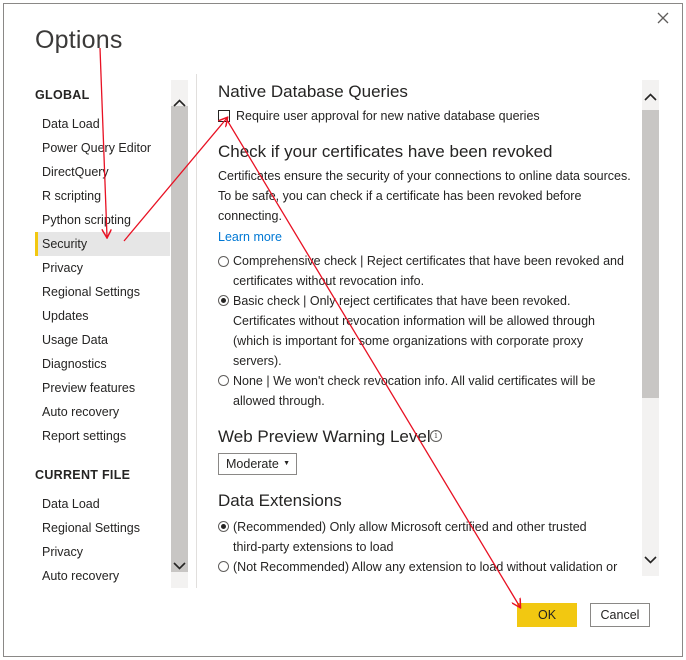  What do you see at coordinates (223, 566) in the screenshot?
I see `radio-ext-not-recommended` at bounding box center [223, 566].